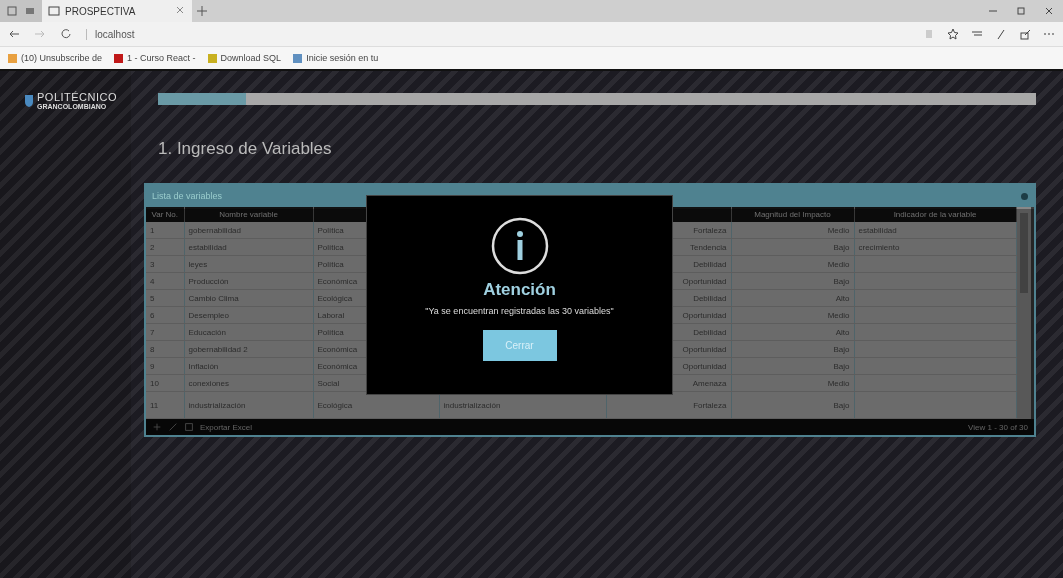 The image size is (1063, 578). What do you see at coordinates (519, 246) in the screenshot?
I see `info-icon` at bounding box center [519, 246].